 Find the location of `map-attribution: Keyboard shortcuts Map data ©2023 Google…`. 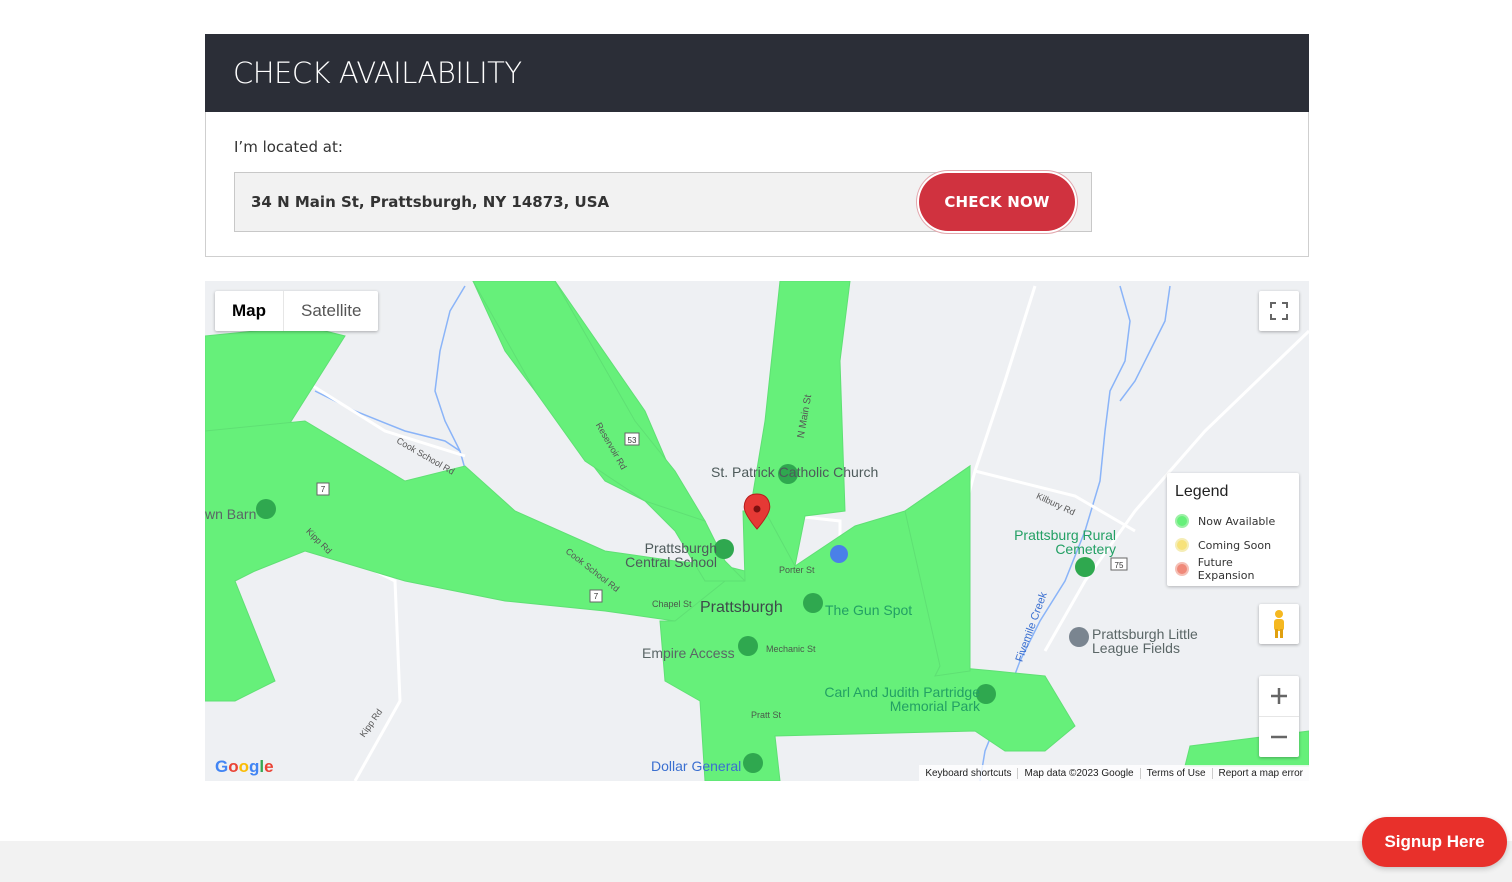

map-attribution: Keyboard shortcuts Map data ©2023 Google… is located at coordinates (1114, 773).